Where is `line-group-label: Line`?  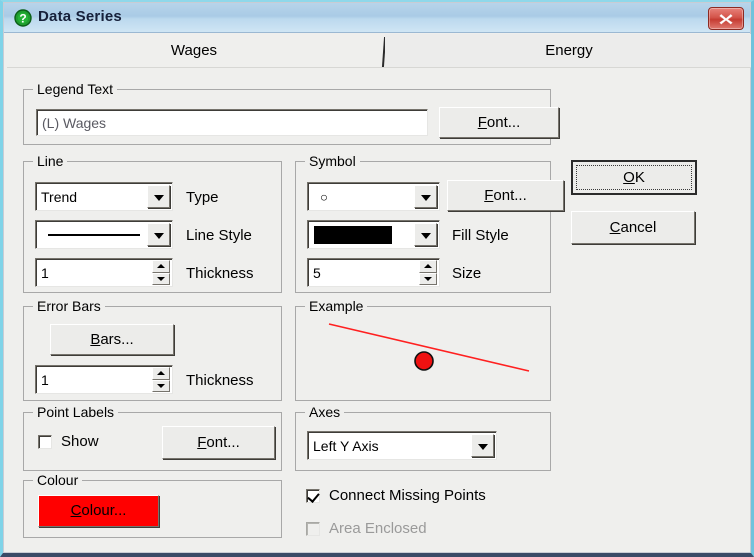 line-group-label: Line is located at coordinates (50, 161).